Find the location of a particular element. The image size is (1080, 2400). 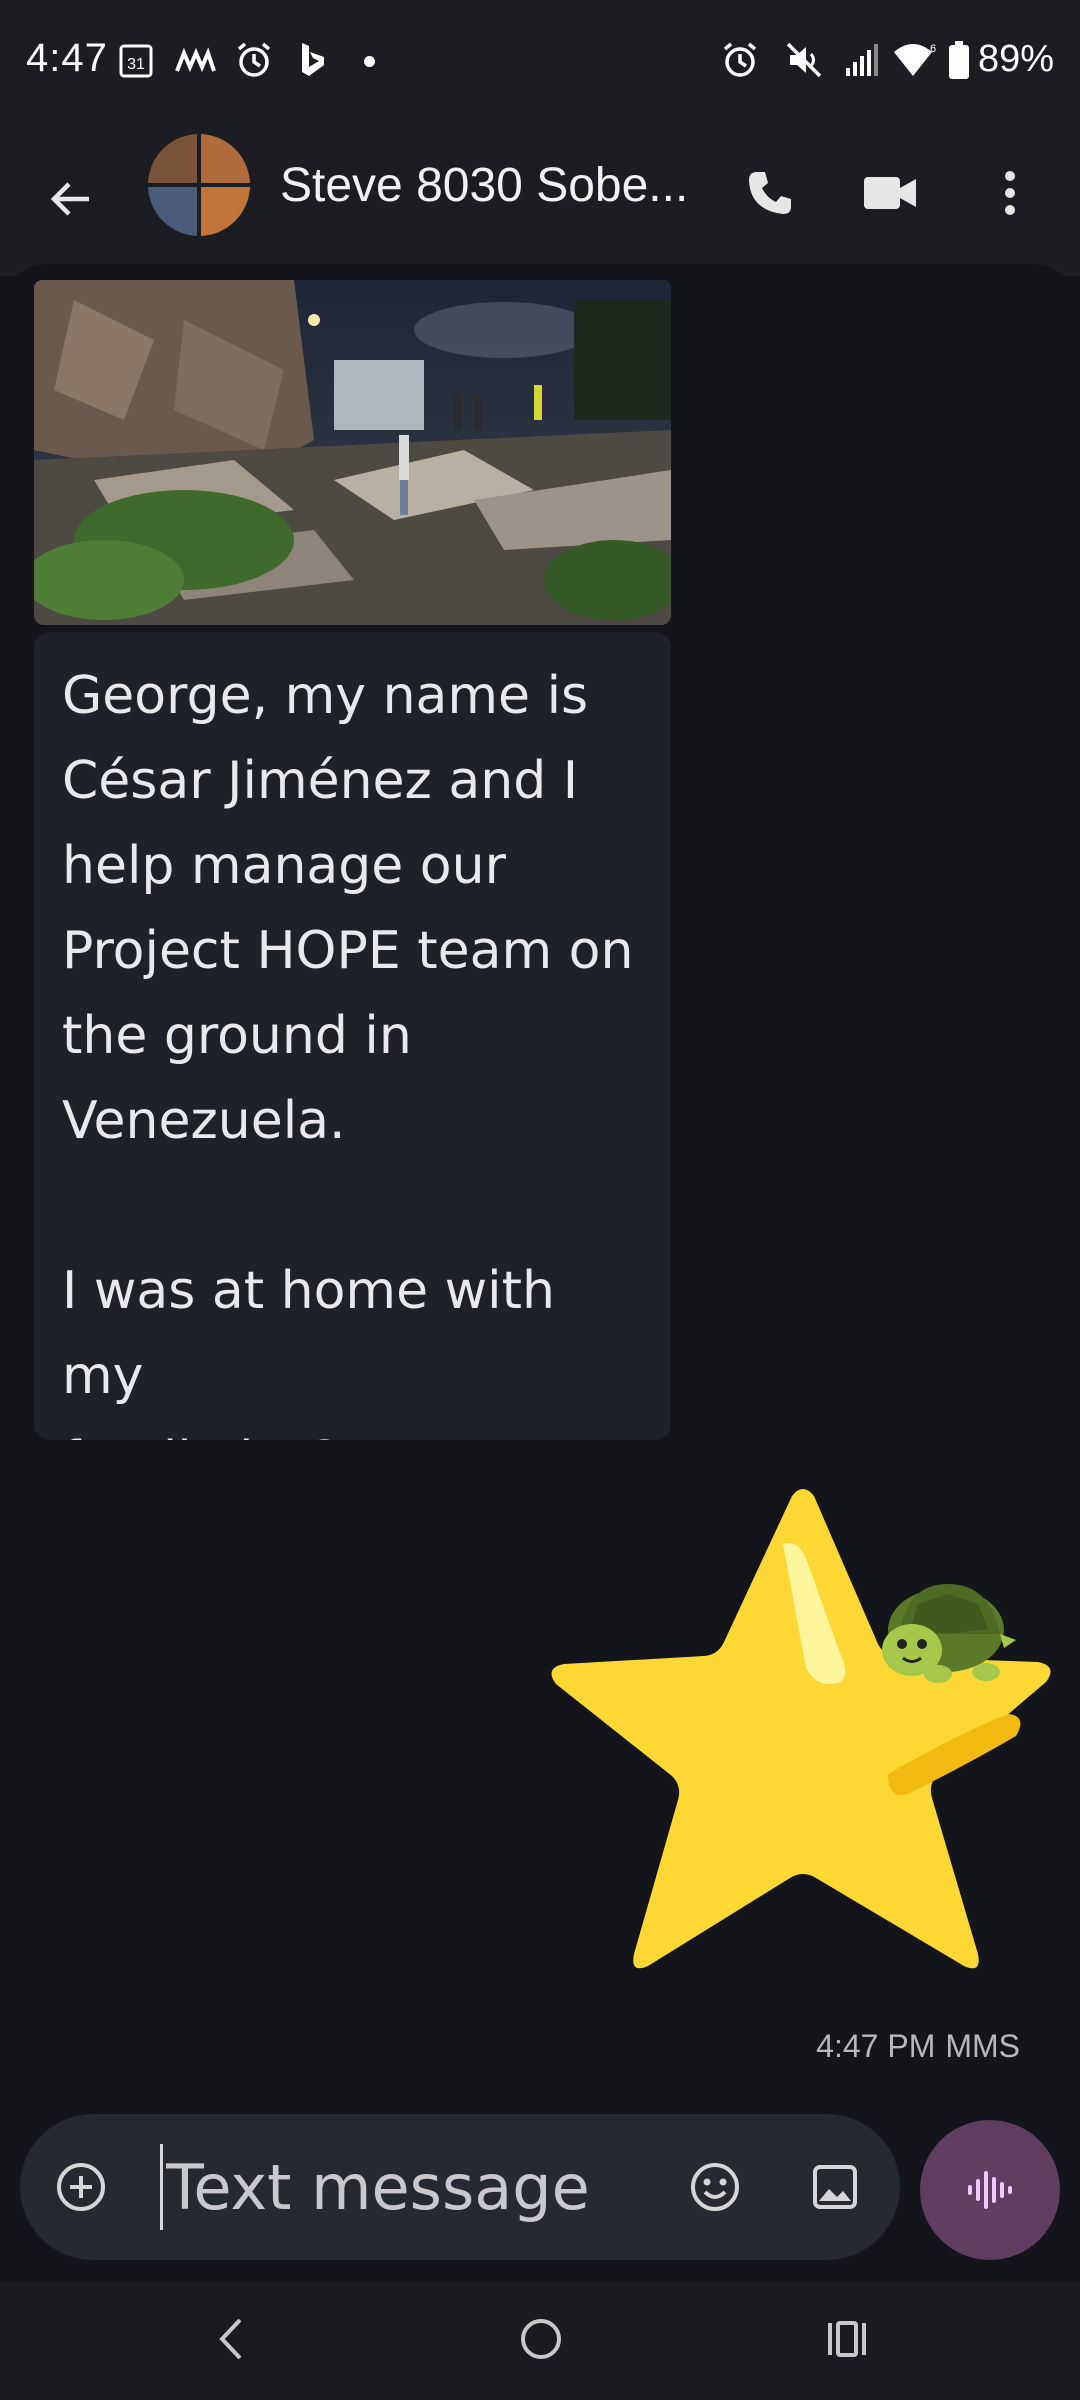

compose-bar is located at coordinates (460, 2187).